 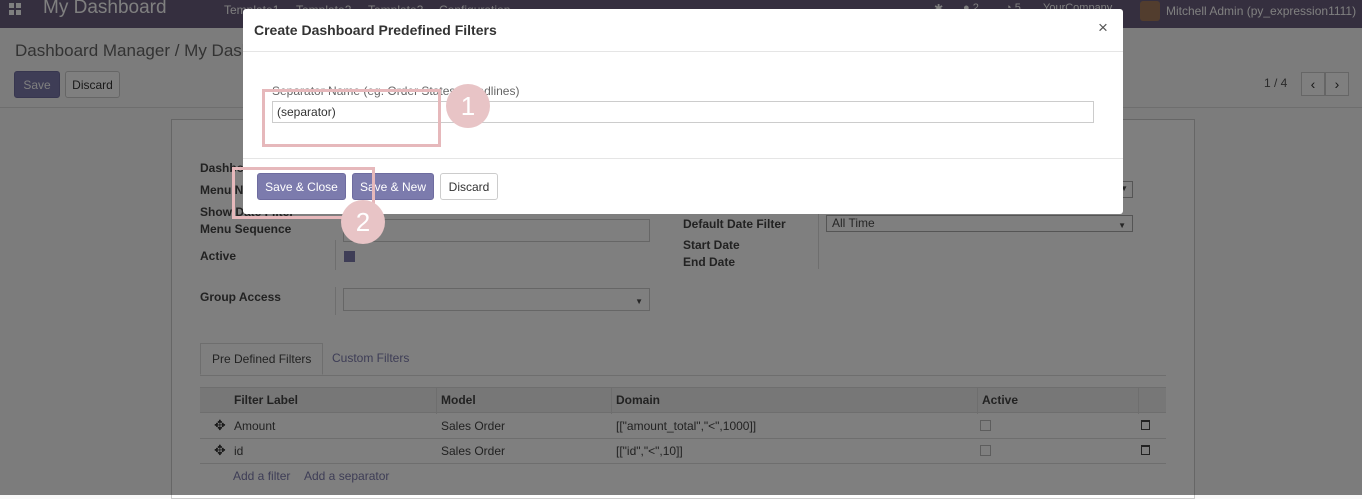 I want to click on callout-number-2: 2, so click(x=363, y=222).